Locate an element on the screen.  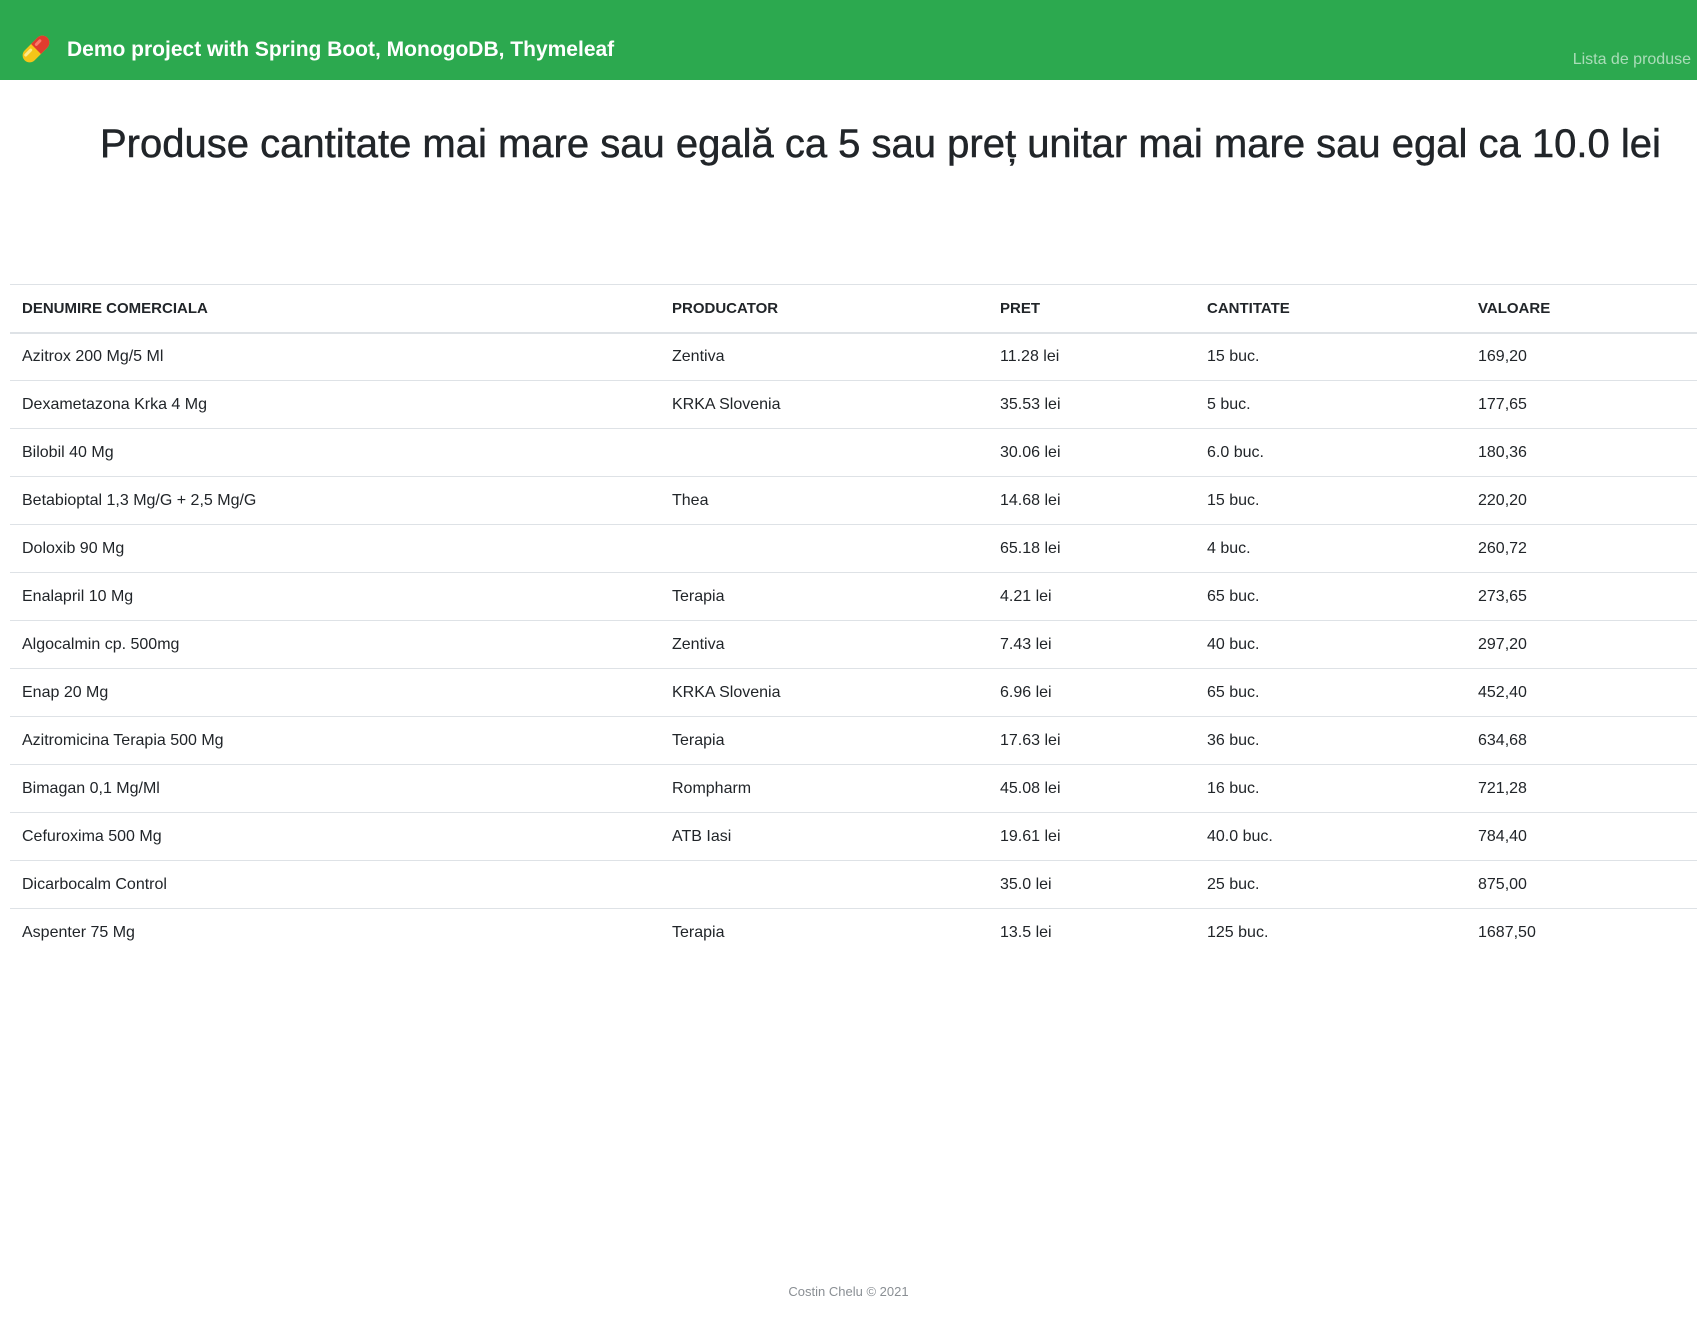
table-row: Bilobil 40 Mg 30.06 lei 6.0 buc. 180,36 is located at coordinates (853, 452).